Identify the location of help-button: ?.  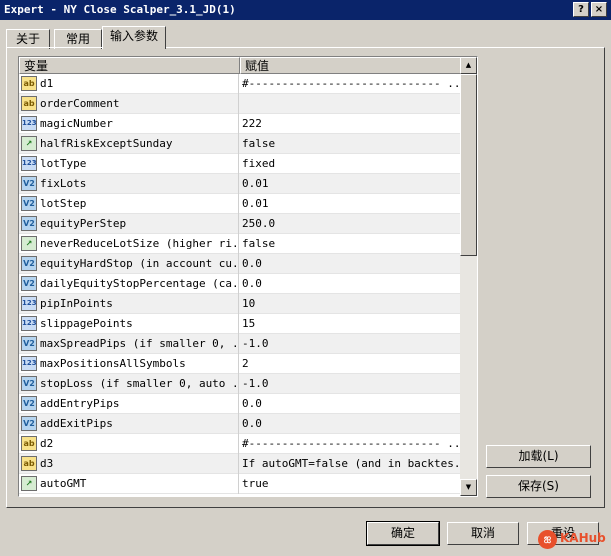
(581, 9).